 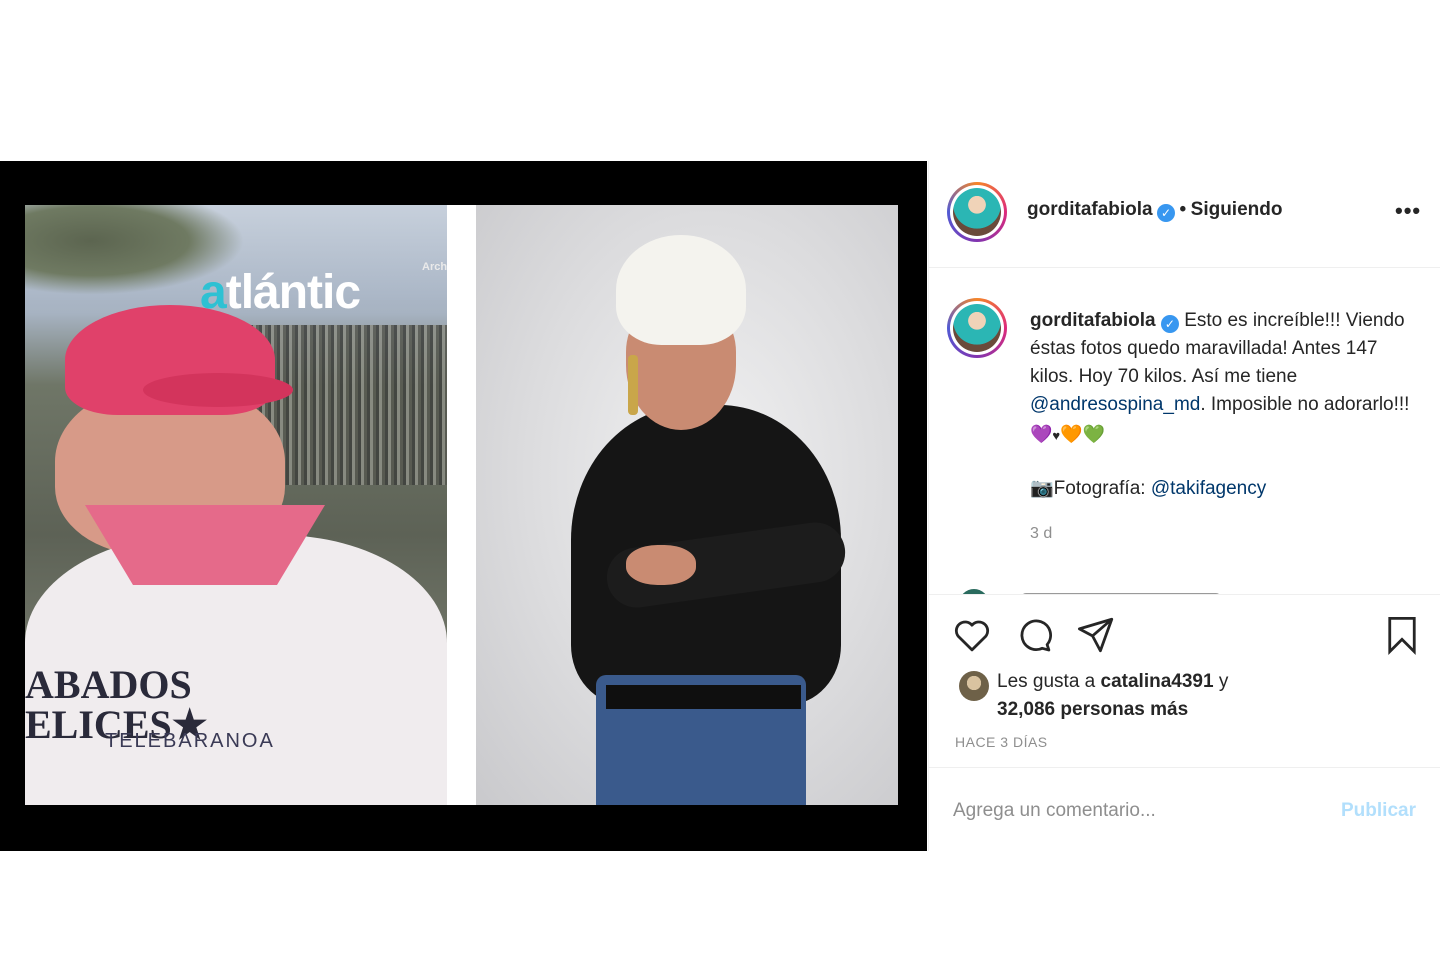 What do you see at coordinates (1157, 681) in the screenshot?
I see `liker-username: catalina4391` at bounding box center [1157, 681].